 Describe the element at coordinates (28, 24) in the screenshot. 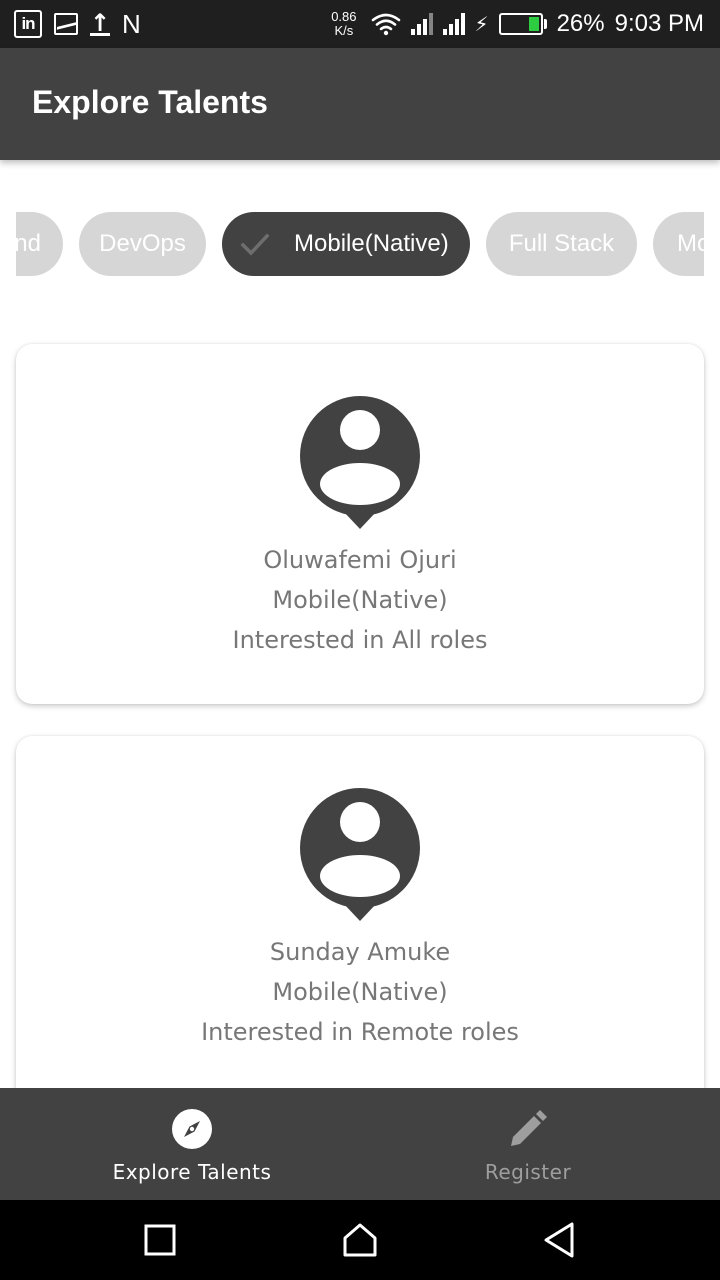

I see `linkedin-icon: in` at that location.